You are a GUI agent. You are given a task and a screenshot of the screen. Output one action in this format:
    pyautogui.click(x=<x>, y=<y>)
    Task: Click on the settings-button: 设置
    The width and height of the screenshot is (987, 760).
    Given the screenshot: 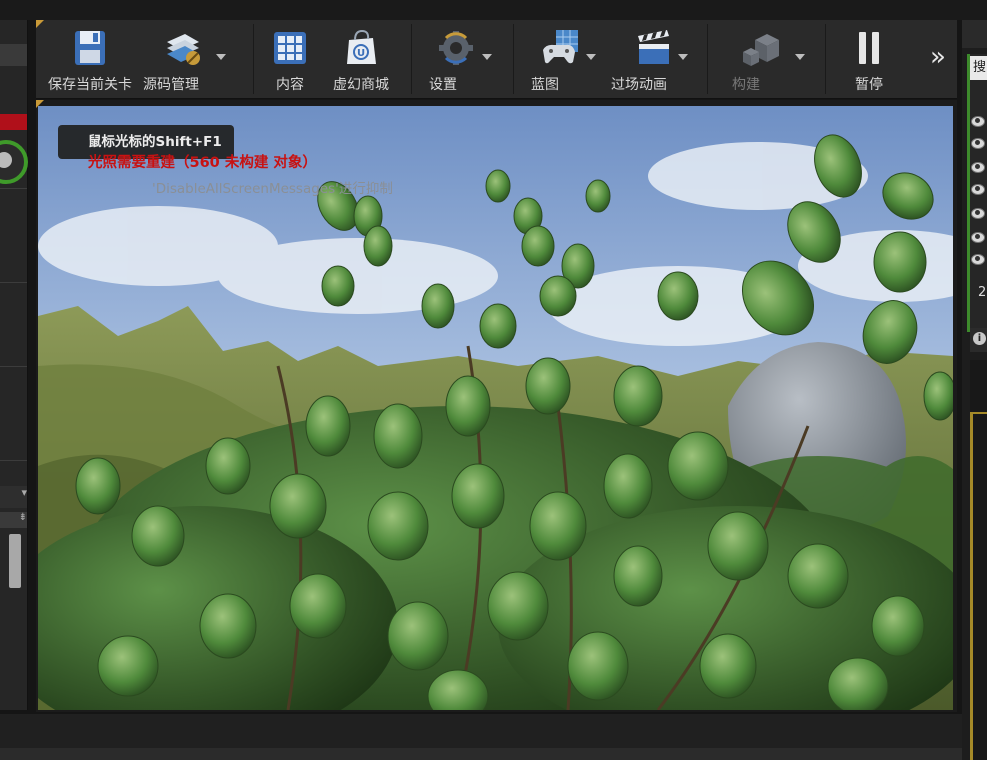 What is the action you would take?
    pyautogui.click(x=458, y=59)
    